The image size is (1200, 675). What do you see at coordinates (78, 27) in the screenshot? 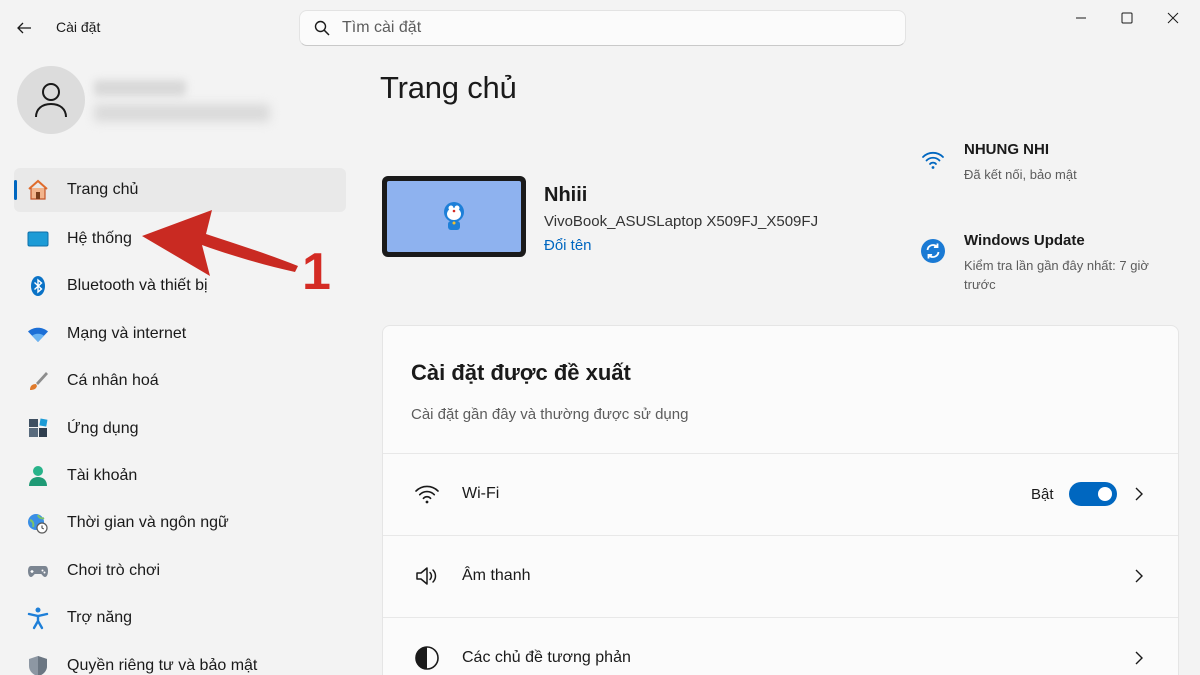
I see `app-title: Cài đặt` at bounding box center [78, 27].